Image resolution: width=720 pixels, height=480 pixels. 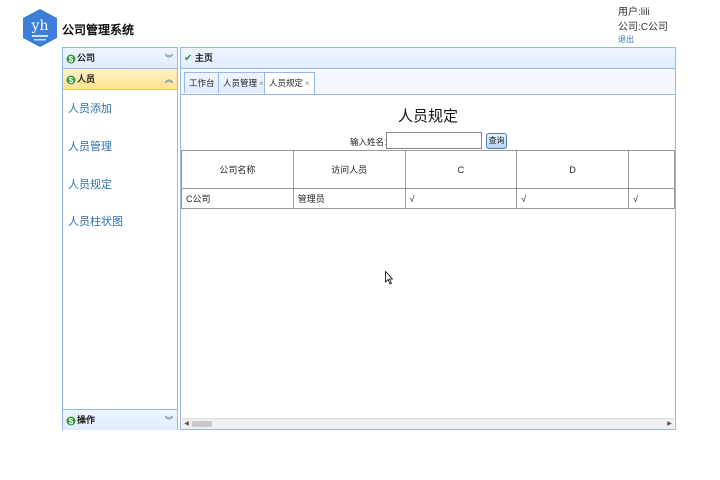 What do you see at coordinates (461, 169) in the screenshot?
I see `column-header: C` at bounding box center [461, 169].